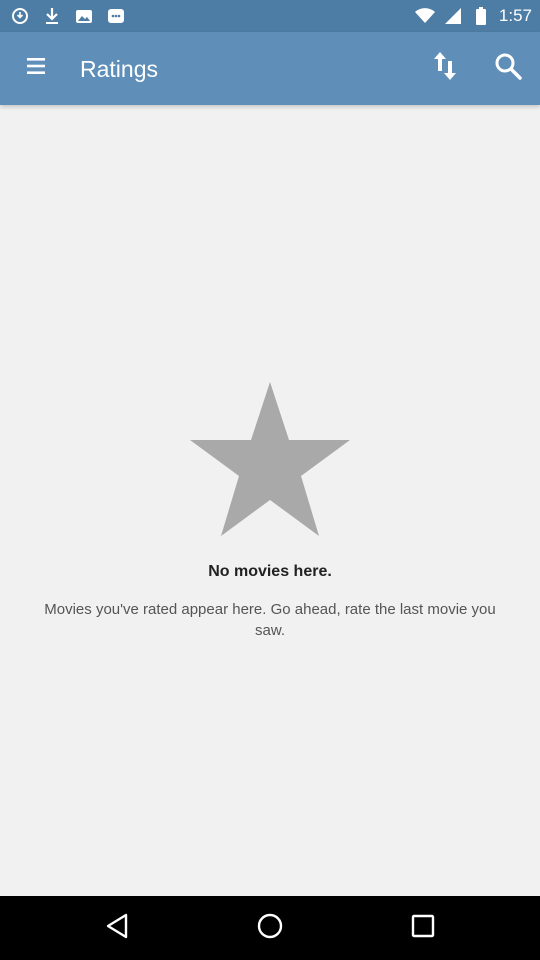 This screenshot has height=960, width=540. I want to click on home-button, so click(270, 928).